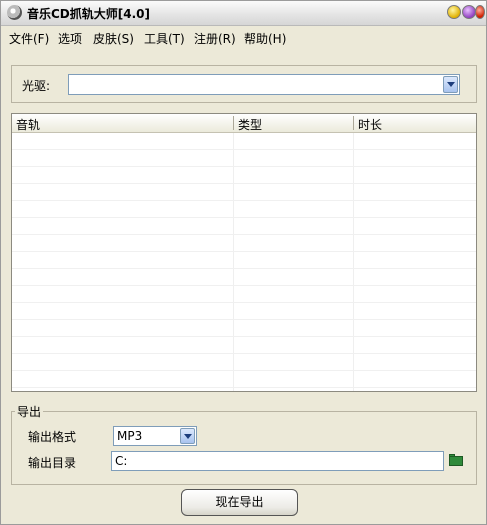 This screenshot has height=525, width=487. I want to click on export-group-label: 导出, so click(29, 411).